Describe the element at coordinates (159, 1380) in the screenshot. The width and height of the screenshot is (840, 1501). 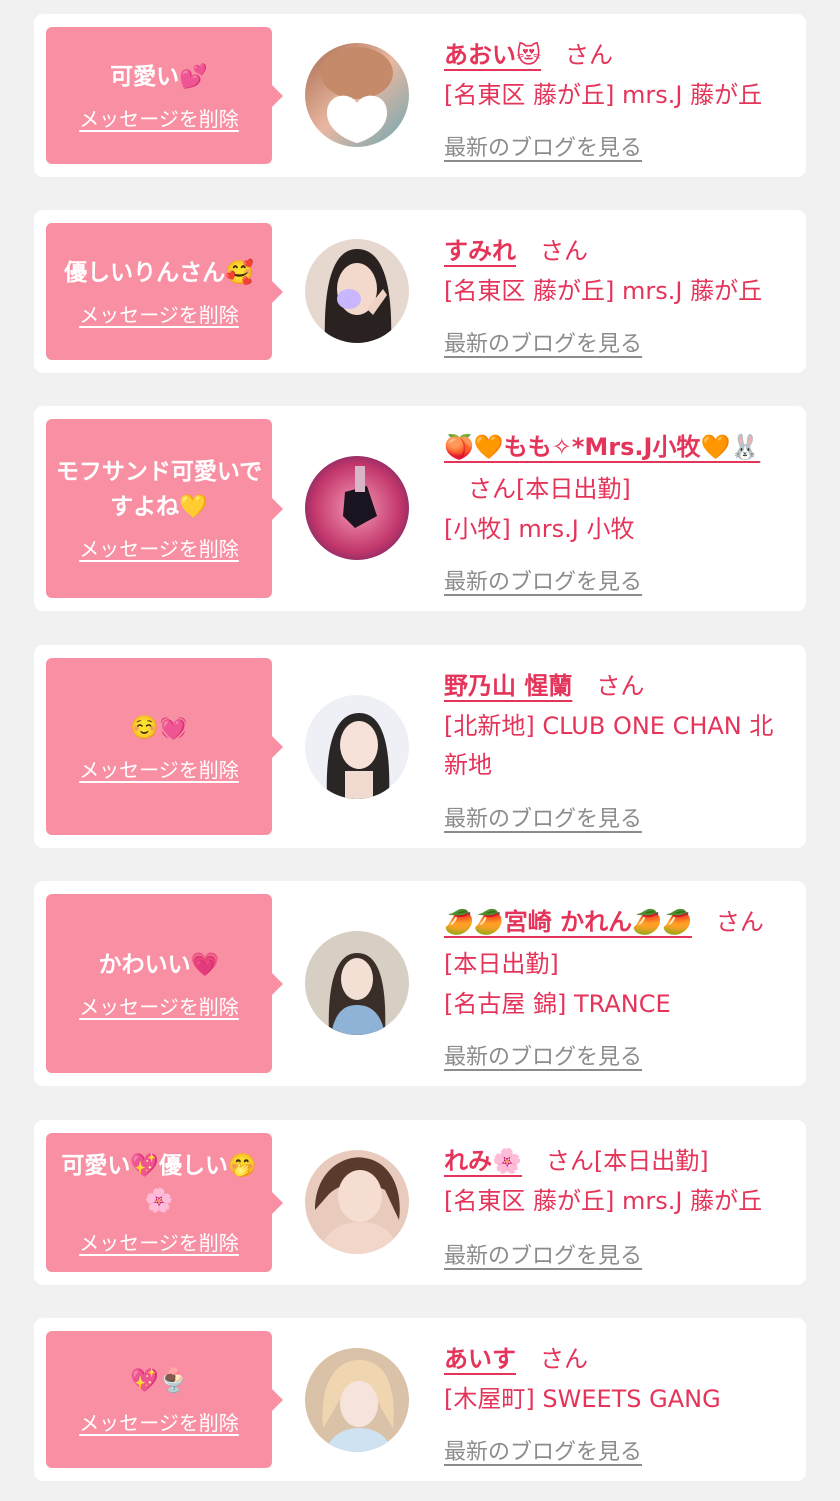
I see `message-text: 💖🍨` at that location.